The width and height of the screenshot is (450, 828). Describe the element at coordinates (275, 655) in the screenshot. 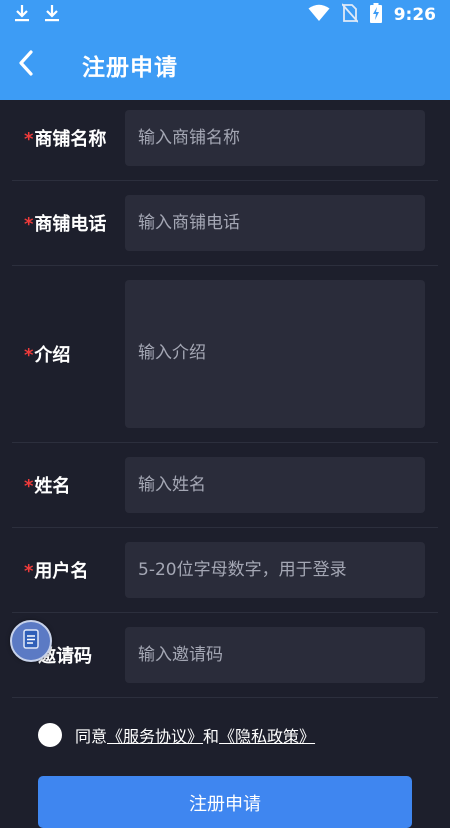

I see `invite-code-input` at that location.